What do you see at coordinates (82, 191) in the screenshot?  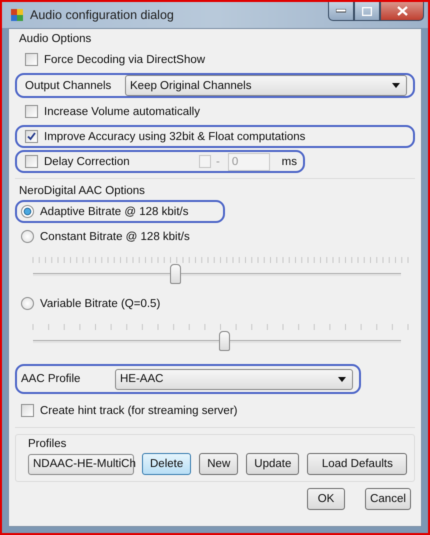 I see `group-title: NeroDigital AAC Options` at bounding box center [82, 191].